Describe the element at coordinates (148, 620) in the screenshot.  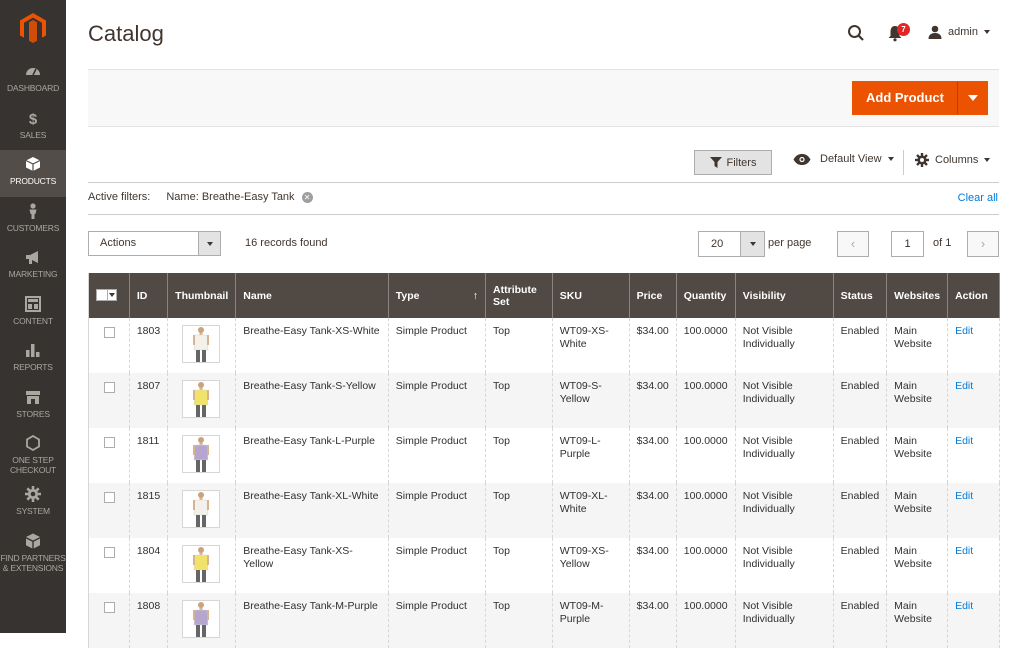
I see `cell-id: 1808` at that location.